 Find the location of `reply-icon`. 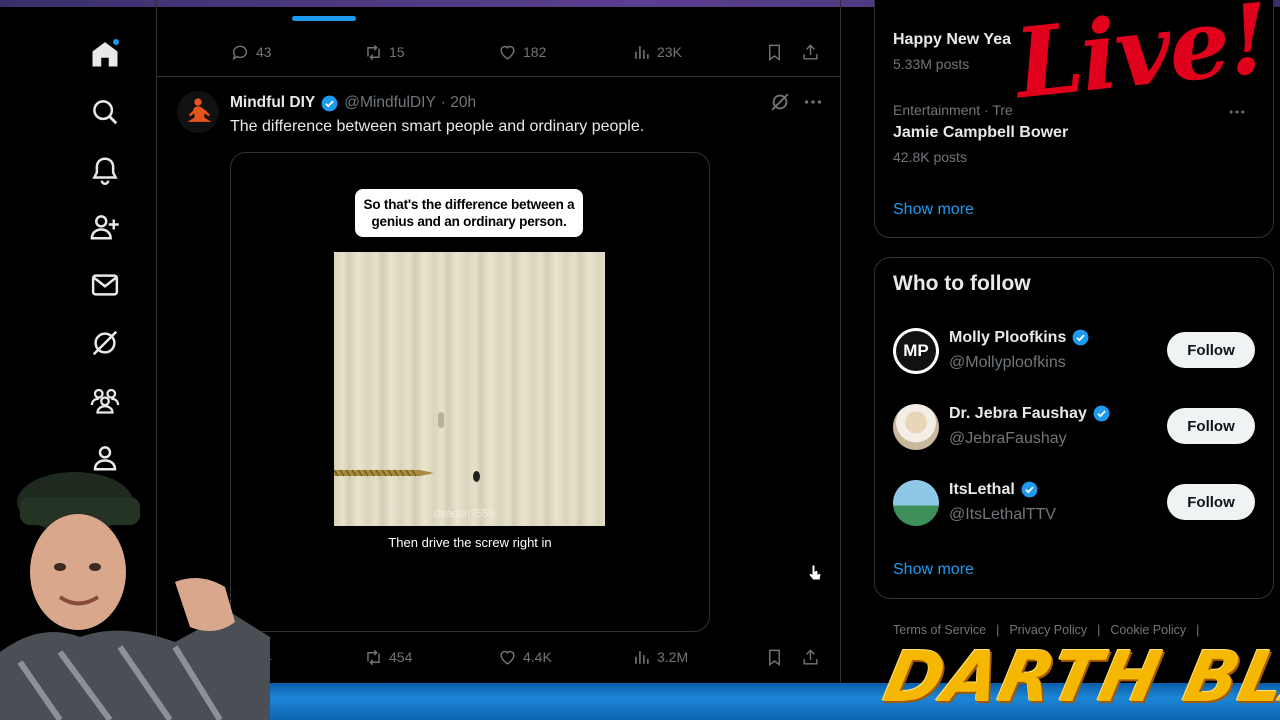

reply-icon is located at coordinates (240, 53).